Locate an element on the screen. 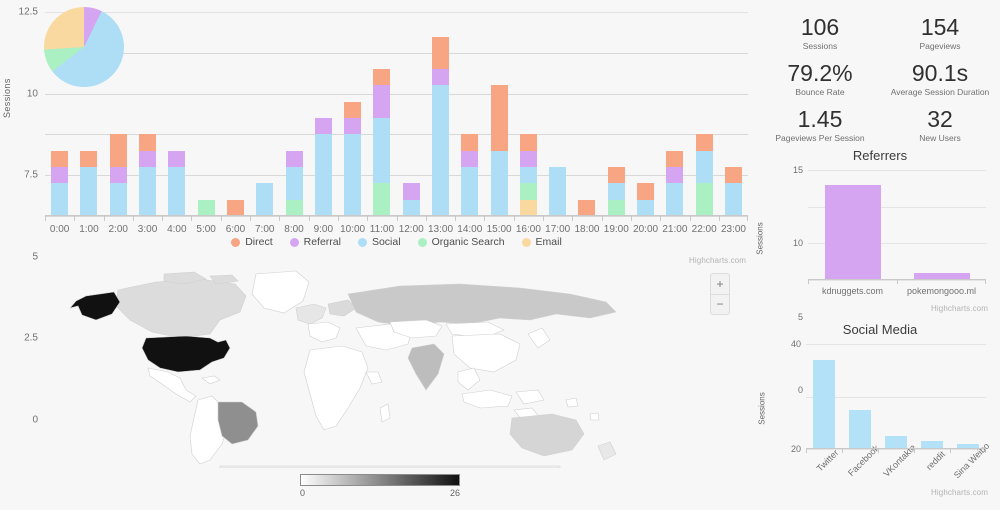 This screenshot has width=1000, height=510. legend-item-direct: Direct is located at coordinates (252, 242).